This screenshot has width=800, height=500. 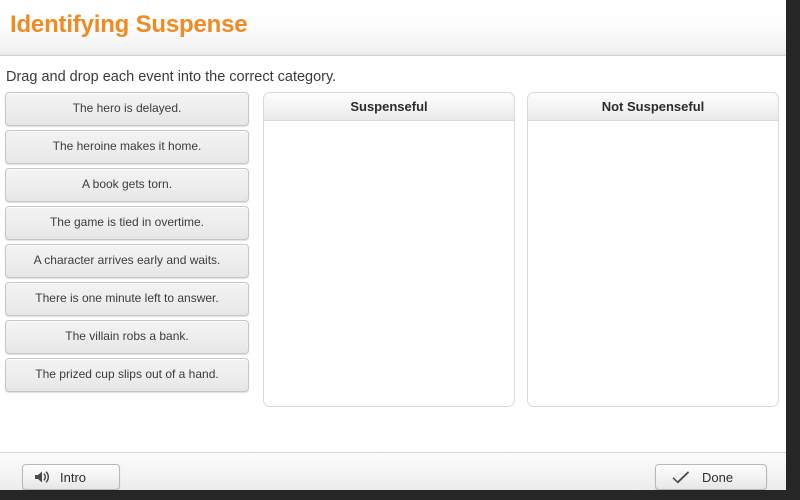 What do you see at coordinates (393, 471) in the screenshot?
I see `bottom-toolbar: Intro Done` at bounding box center [393, 471].